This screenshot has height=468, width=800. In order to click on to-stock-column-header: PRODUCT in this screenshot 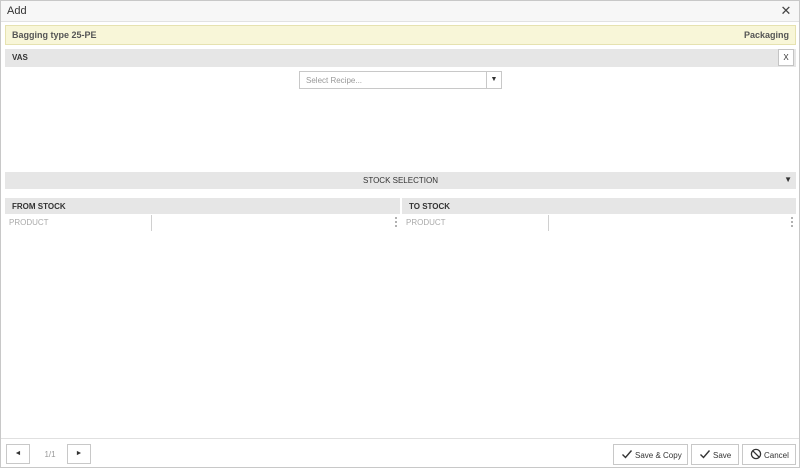, I will do `click(599, 223)`.